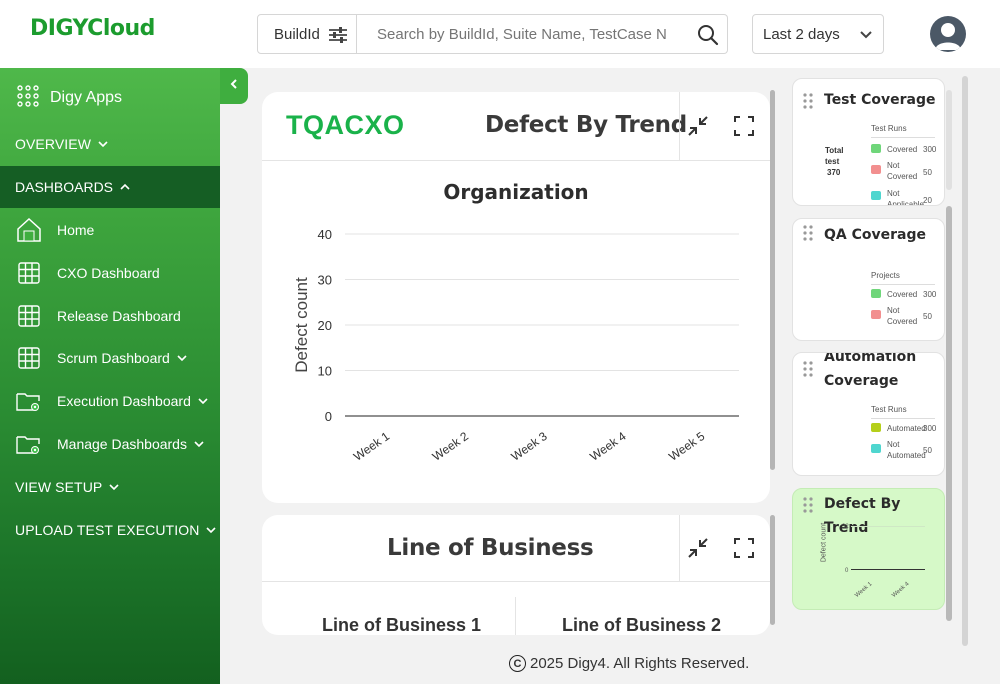  What do you see at coordinates (880, 100) in the screenshot?
I see `widget-title: Test Coverage` at bounding box center [880, 100].